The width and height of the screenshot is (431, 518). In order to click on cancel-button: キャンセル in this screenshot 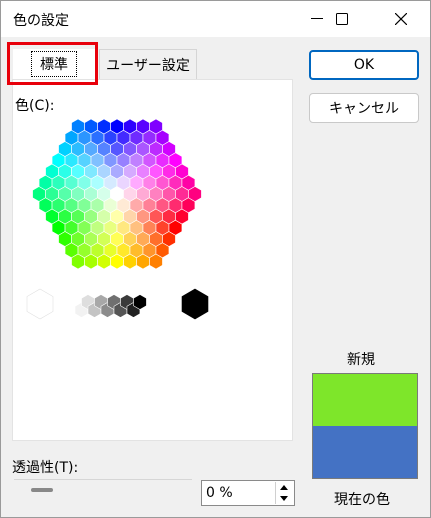, I will do `click(364, 108)`.